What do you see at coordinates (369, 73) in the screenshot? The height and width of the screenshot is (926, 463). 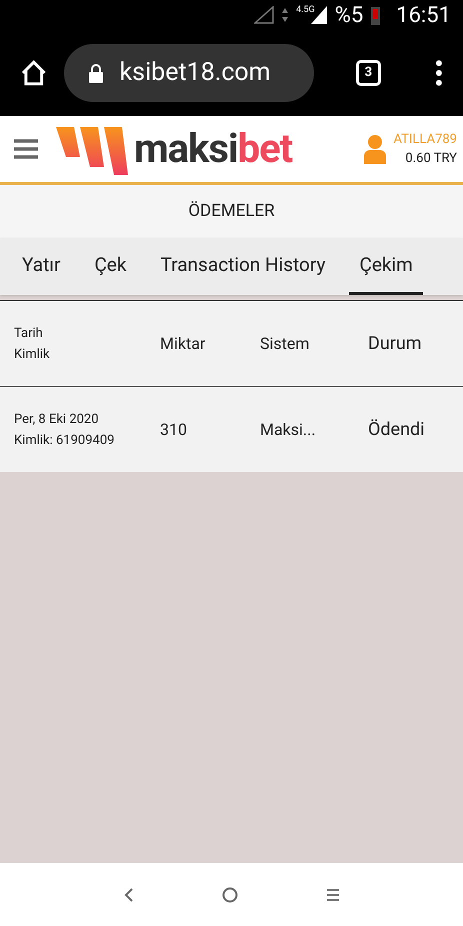 I see `tab-count-button: 3` at bounding box center [369, 73].